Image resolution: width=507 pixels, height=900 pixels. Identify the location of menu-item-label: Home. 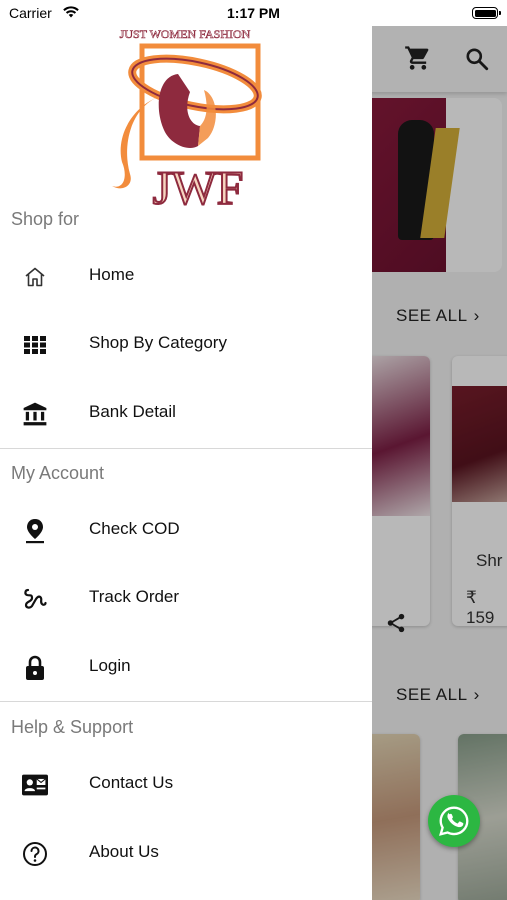
(112, 274).